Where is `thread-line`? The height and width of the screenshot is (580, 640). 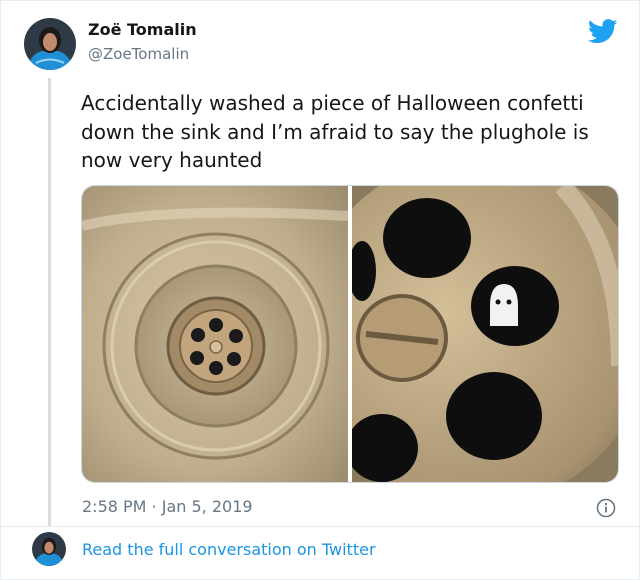 thread-line is located at coordinates (49, 302).